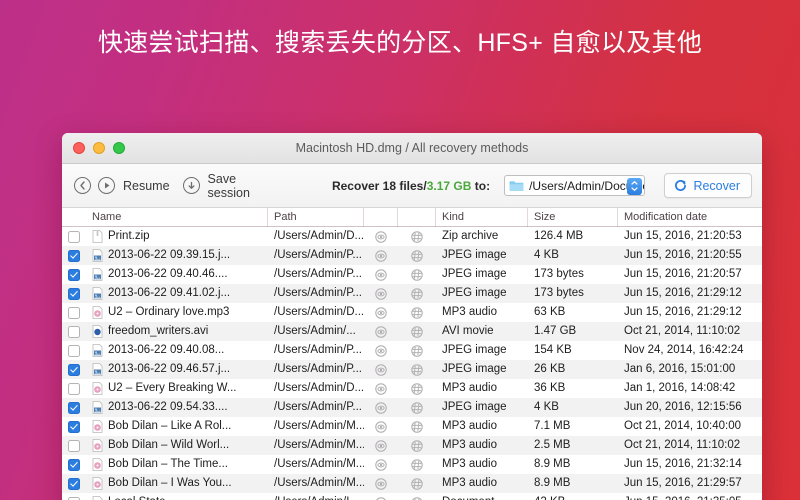  What do you see at coordinates (316, 217) in the screenshot?
I see `column-header-path: Path` at bounding box center [316, 217].